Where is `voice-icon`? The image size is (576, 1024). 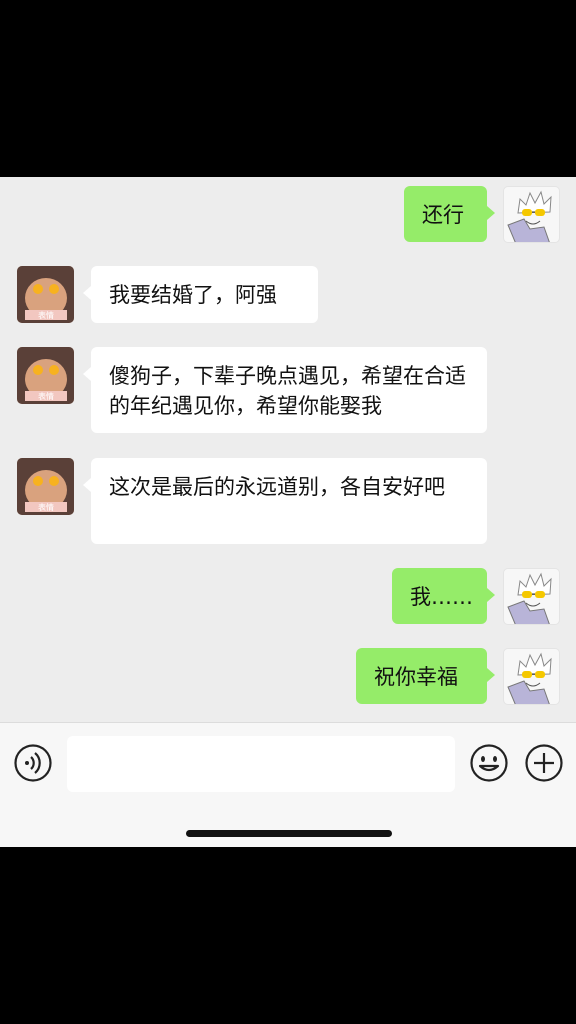 voice-icon is located at coordinates (33, 763).